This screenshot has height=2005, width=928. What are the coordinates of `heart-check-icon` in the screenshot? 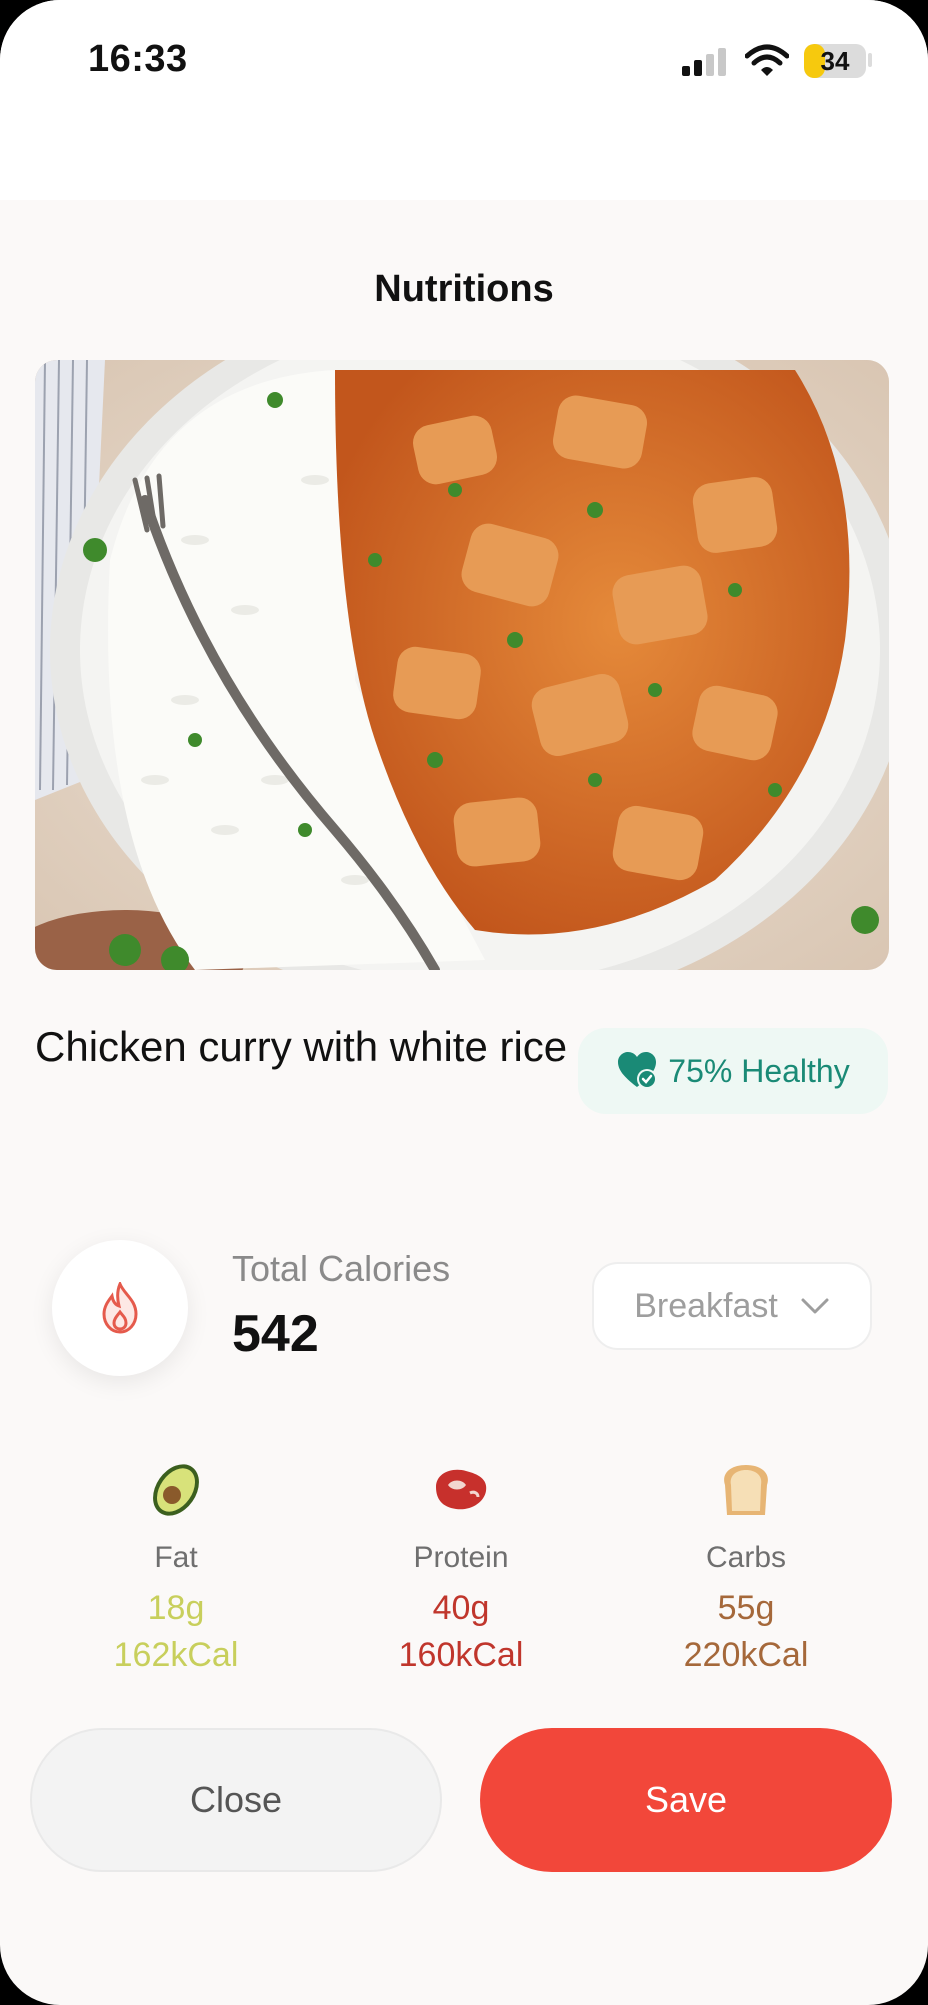 It's located at (638, 1070).